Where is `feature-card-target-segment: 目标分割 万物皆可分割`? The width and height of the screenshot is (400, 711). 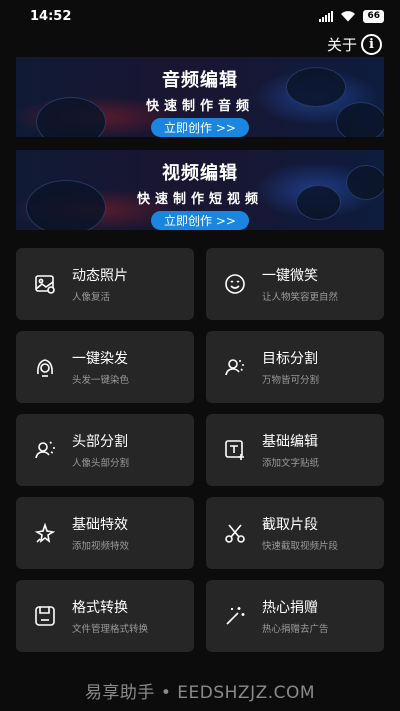
feature-card-target-segment: 目标分割 万物皆可分割 is located at coordinates (295, 367).